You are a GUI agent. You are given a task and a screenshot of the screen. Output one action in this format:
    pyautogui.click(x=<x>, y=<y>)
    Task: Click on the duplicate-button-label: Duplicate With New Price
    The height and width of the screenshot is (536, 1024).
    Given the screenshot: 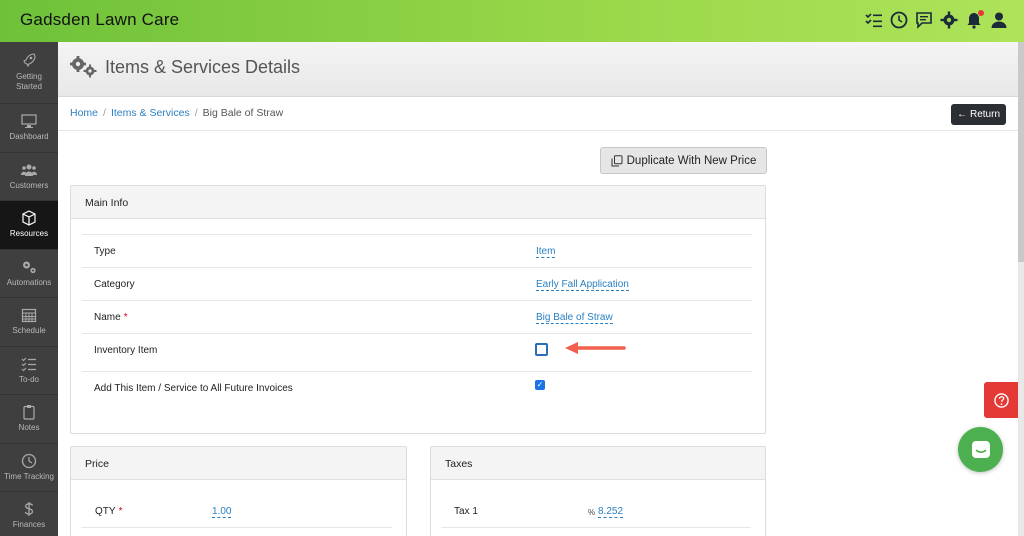 What is the action you would take?
    pyautogui.click(x=691, y=160)
    